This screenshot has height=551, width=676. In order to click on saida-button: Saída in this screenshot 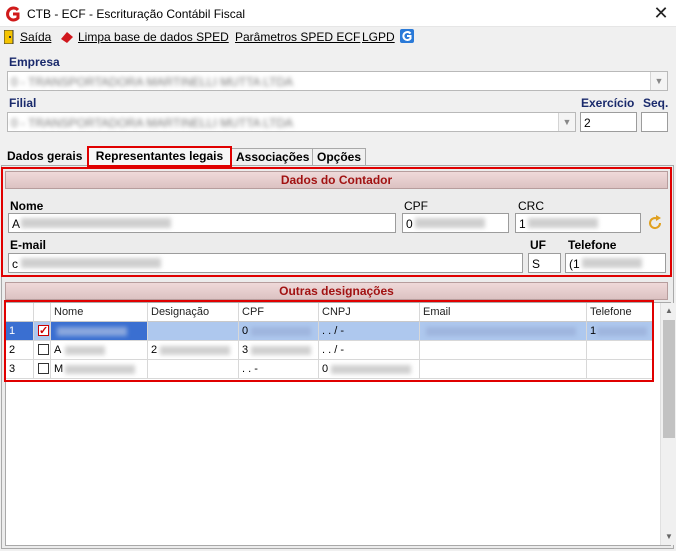, I will do `click(27, 37)`.